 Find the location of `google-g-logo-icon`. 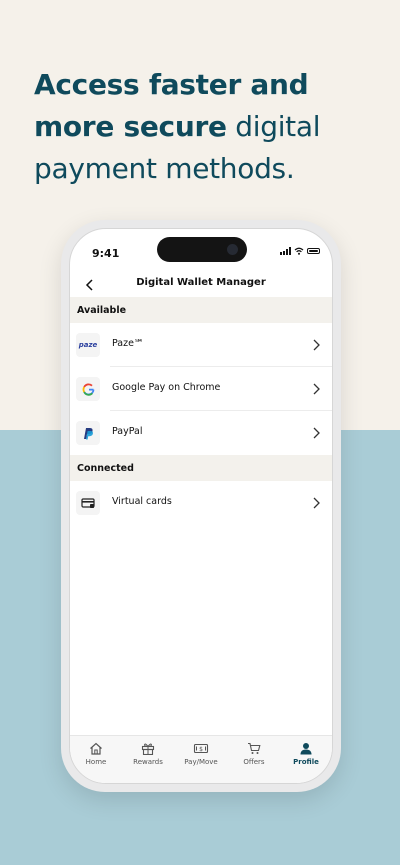

google-g-logo-icon is located at coordinates (88, 389).